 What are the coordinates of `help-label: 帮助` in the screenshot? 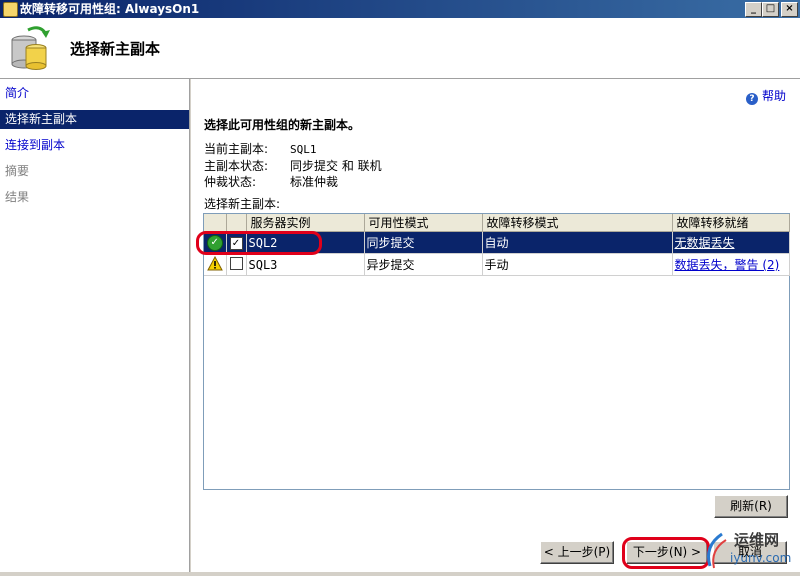 It's located at (773, 96).